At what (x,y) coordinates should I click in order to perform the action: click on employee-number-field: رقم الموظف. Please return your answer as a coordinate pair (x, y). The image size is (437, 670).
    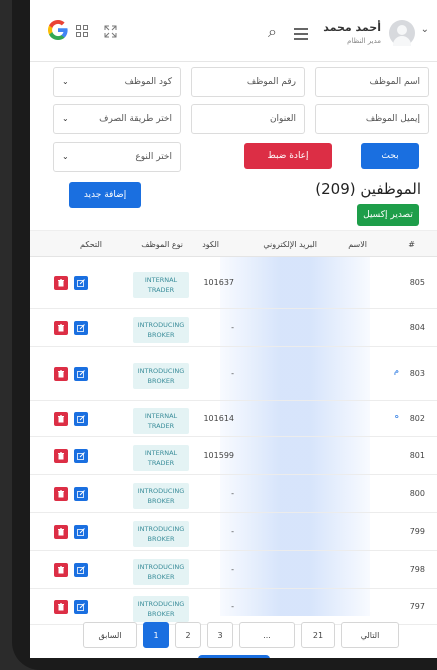
    Looking at the image, I should click on (248, 82).